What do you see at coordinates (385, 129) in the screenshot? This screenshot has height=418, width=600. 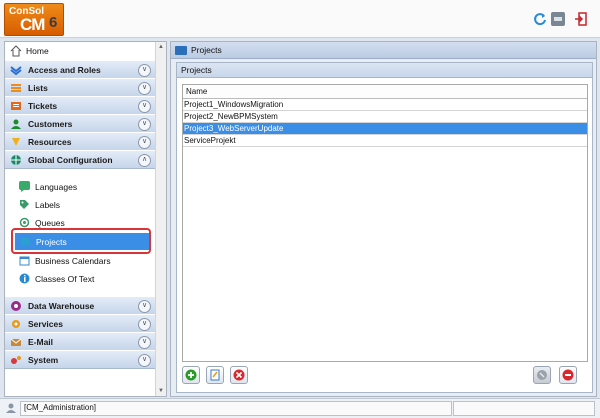 I see `table-row-selected: Project3_WebServerUpdate` at bounding box center [385, 129].